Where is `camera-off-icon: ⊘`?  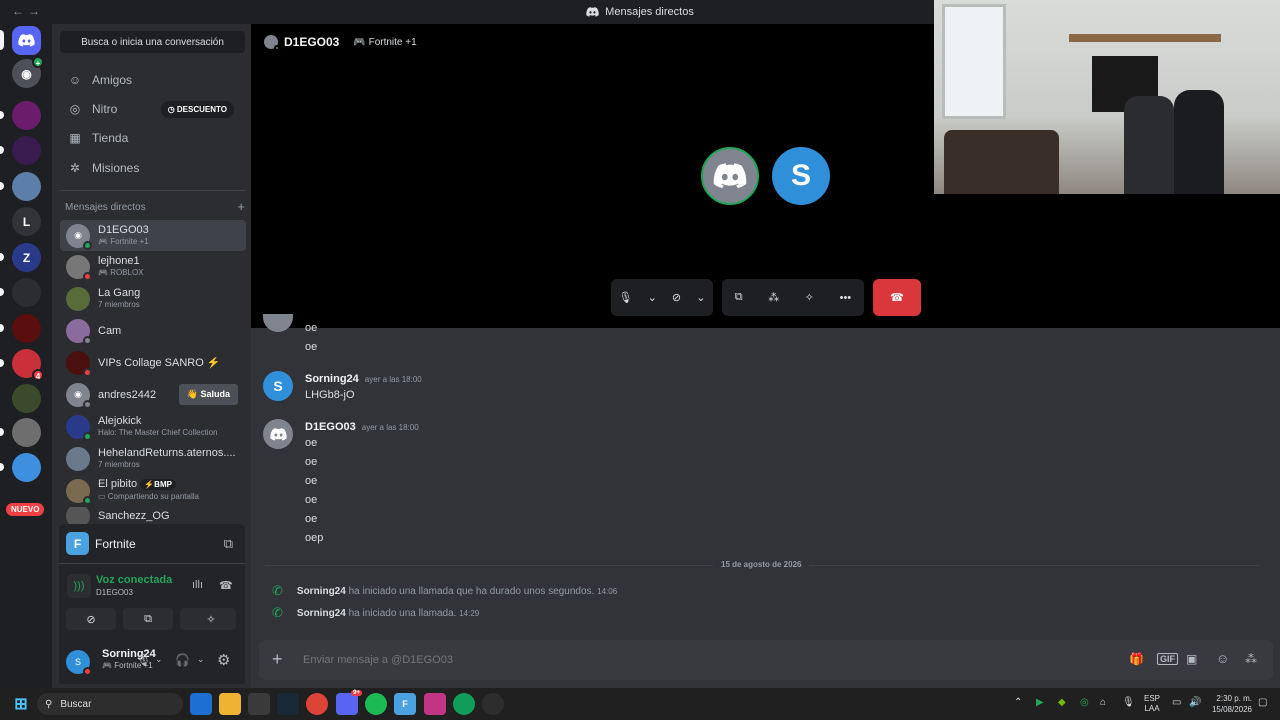
camera-off-icon: ⊘ is located at coordinates (676, 297).